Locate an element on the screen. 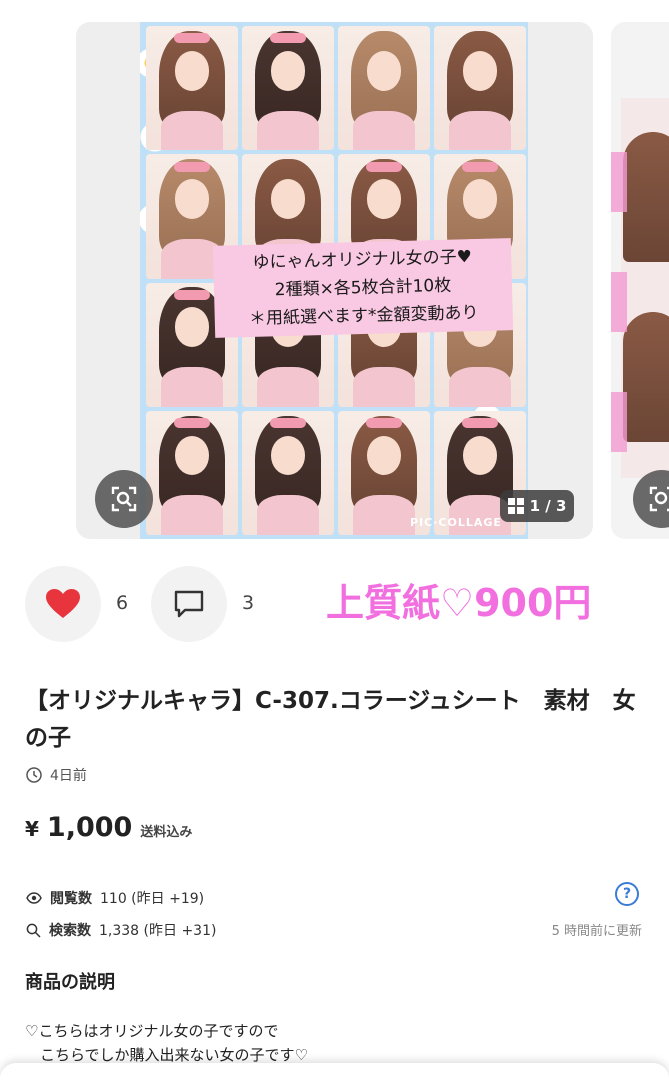 This screenshot has width=669, height=1080. grid-icon is located at coordinates (515, 506).